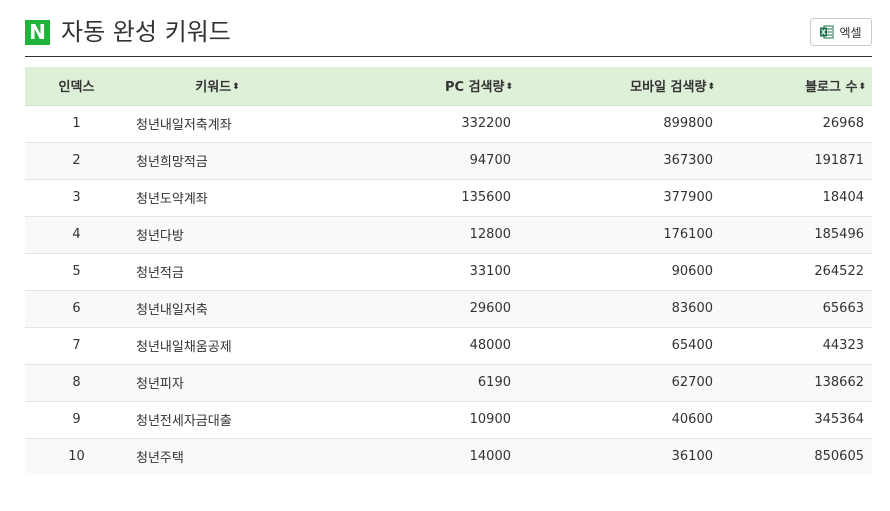 The image size is (890, 511). I want to click on cell-pc-volume: 48000, so click(413, 345).